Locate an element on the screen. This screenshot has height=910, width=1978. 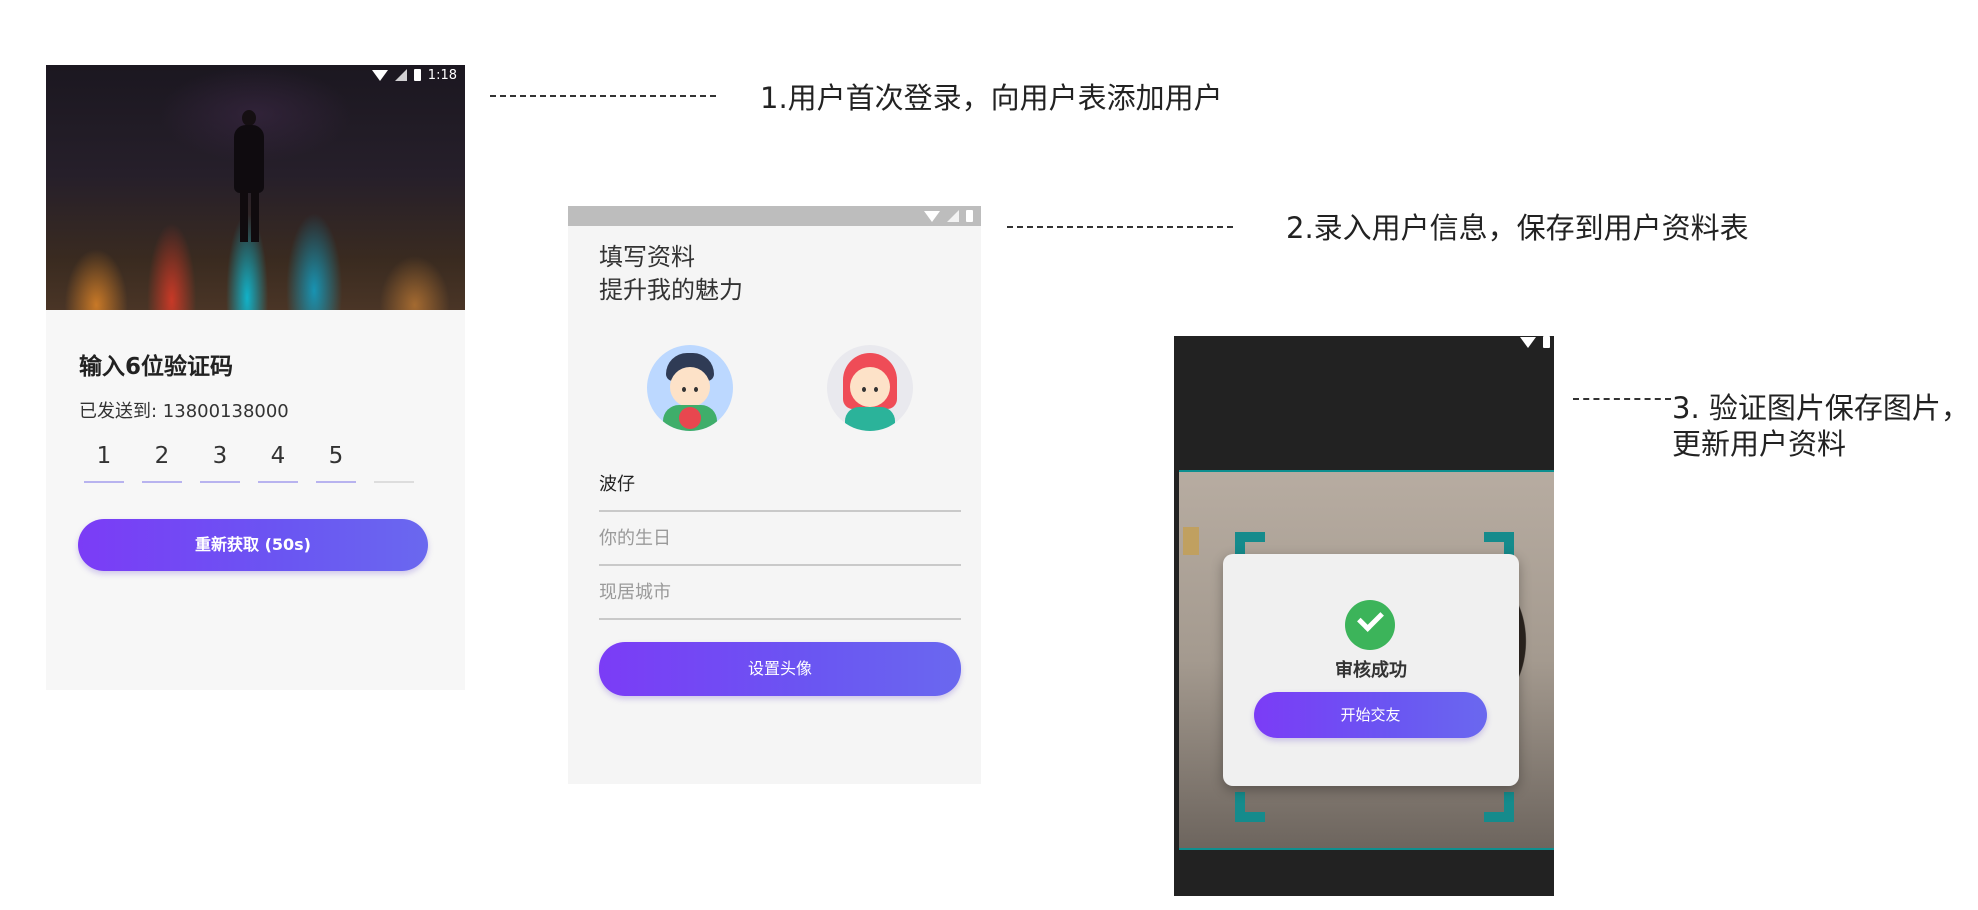
code-digit-3: 3 is located at coordinates (220, 463).